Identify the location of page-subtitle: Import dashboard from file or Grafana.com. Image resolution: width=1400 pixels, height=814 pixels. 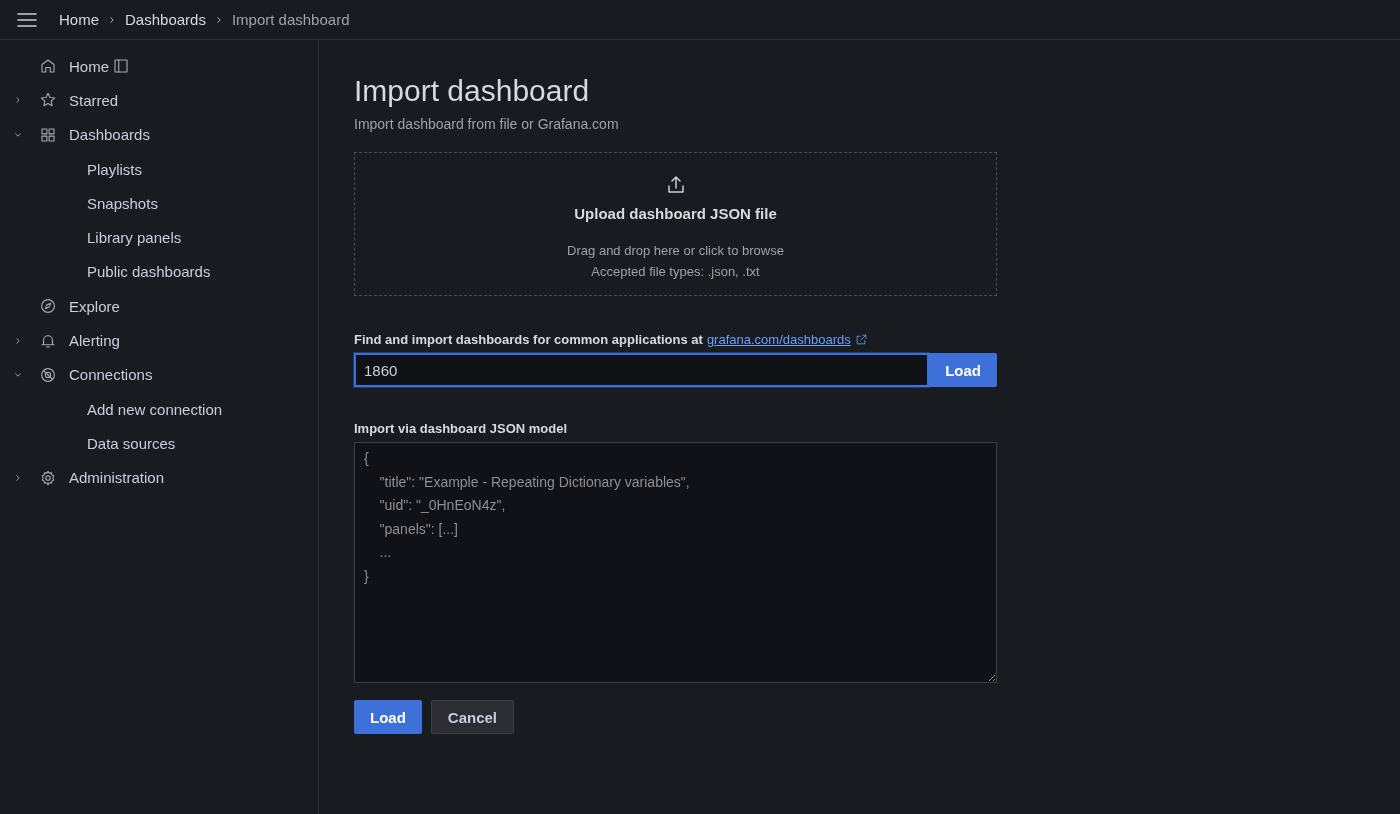
(487, 124).